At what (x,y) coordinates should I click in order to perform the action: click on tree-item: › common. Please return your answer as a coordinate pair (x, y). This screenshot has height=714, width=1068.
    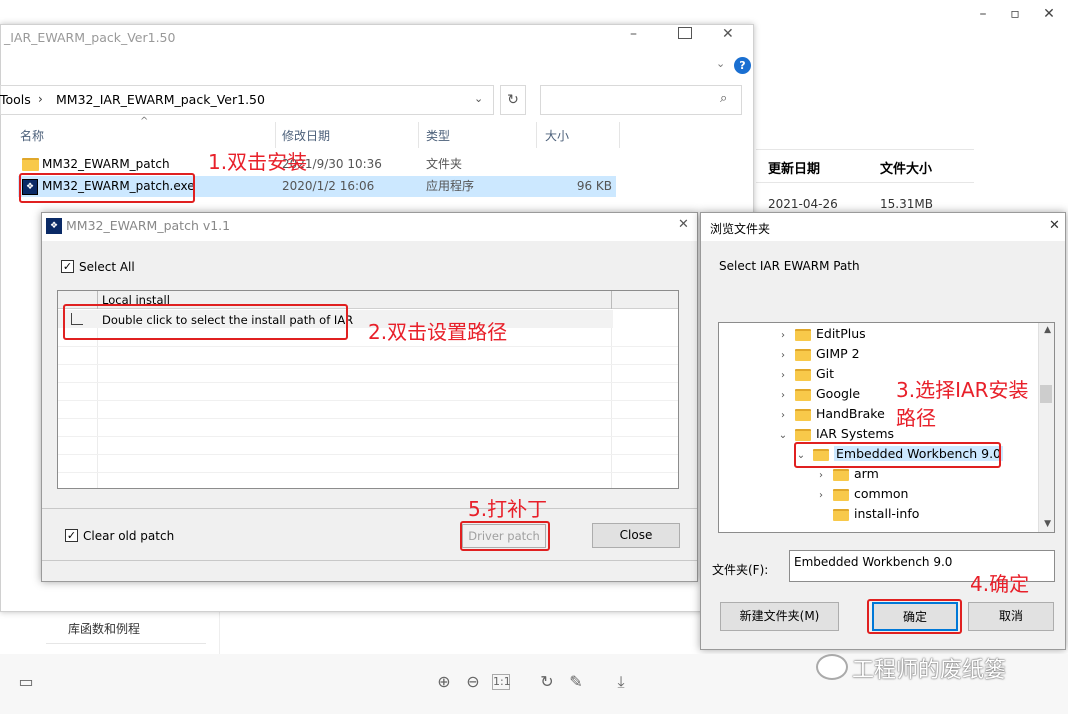
    Looking at the image, I should click on (861, 494).